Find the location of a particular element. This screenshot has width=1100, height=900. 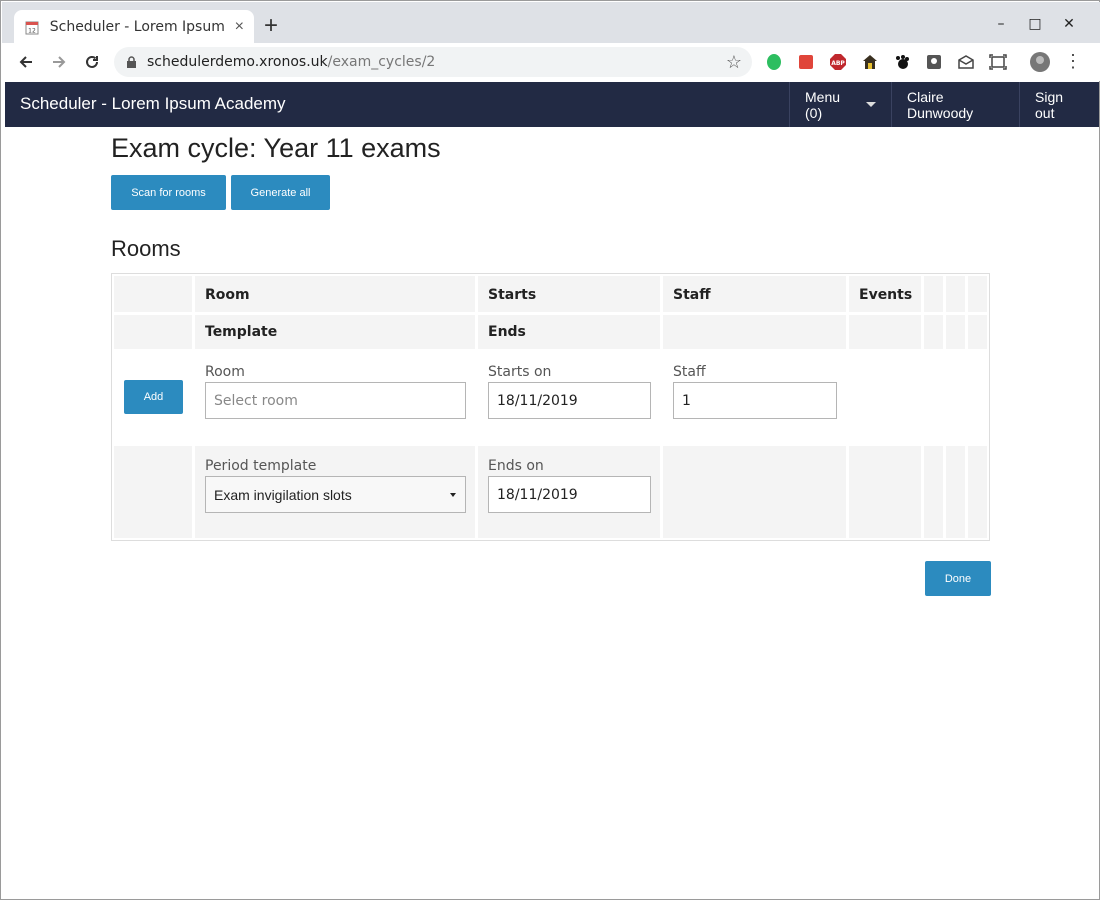

generate-all-button: Generate all is located at coordinates (280, 192).